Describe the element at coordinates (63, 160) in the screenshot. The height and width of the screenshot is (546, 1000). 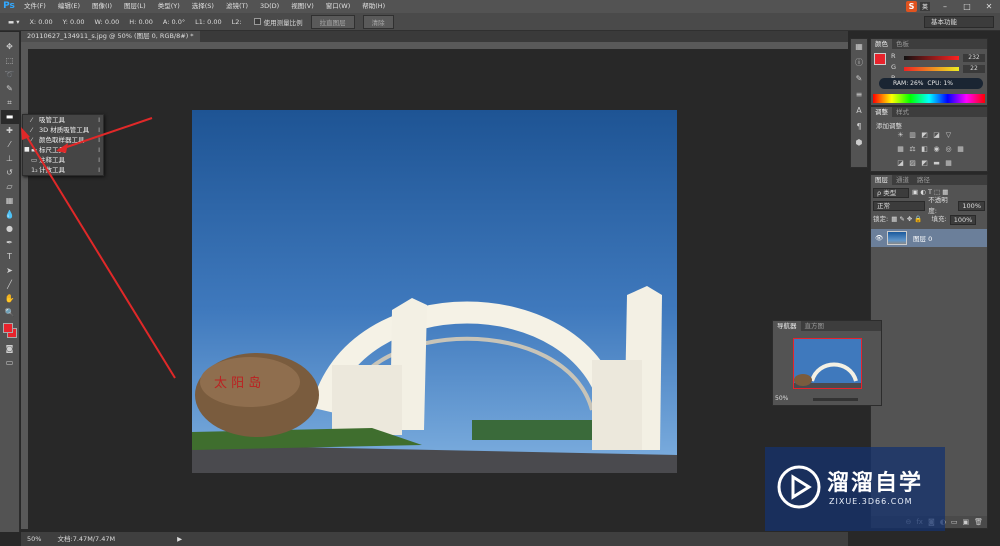
I see `flyout-item-note: ▭ 注释工具 I` at that location.